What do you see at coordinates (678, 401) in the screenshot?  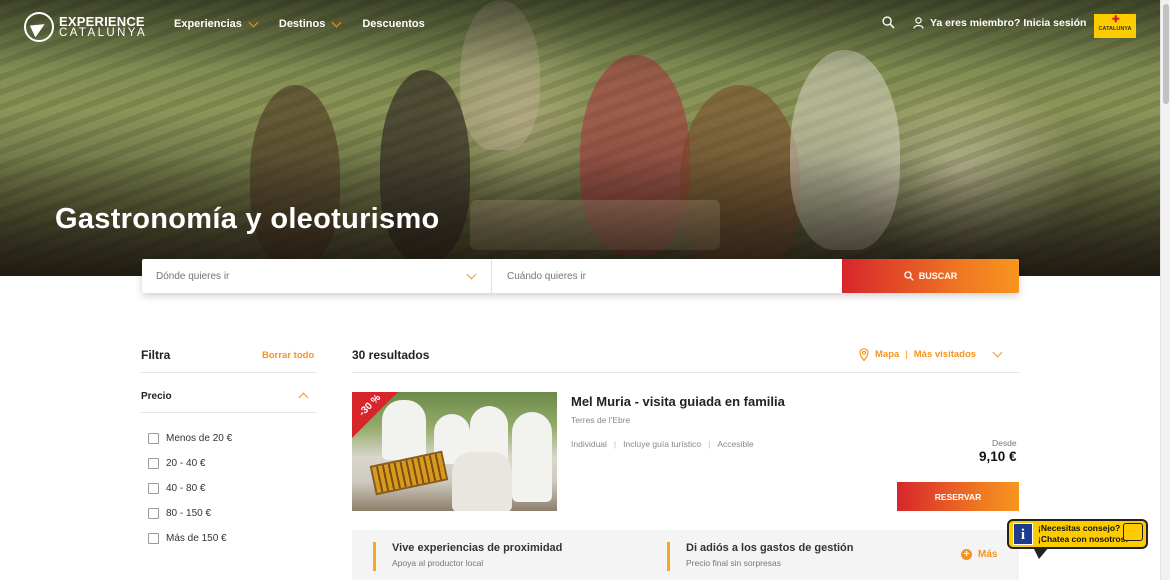 I see `experience-title: Mel Muria - visita guiada en familia` at bounding box center [678, 401].